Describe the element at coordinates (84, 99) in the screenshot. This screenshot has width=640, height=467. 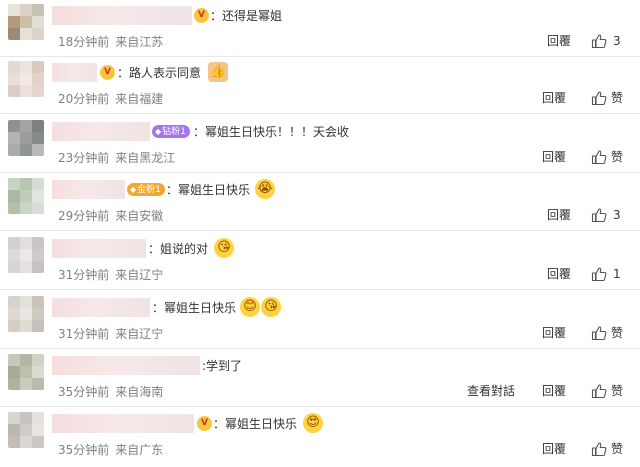
I see `comment-time: 20分钟前` at that location.